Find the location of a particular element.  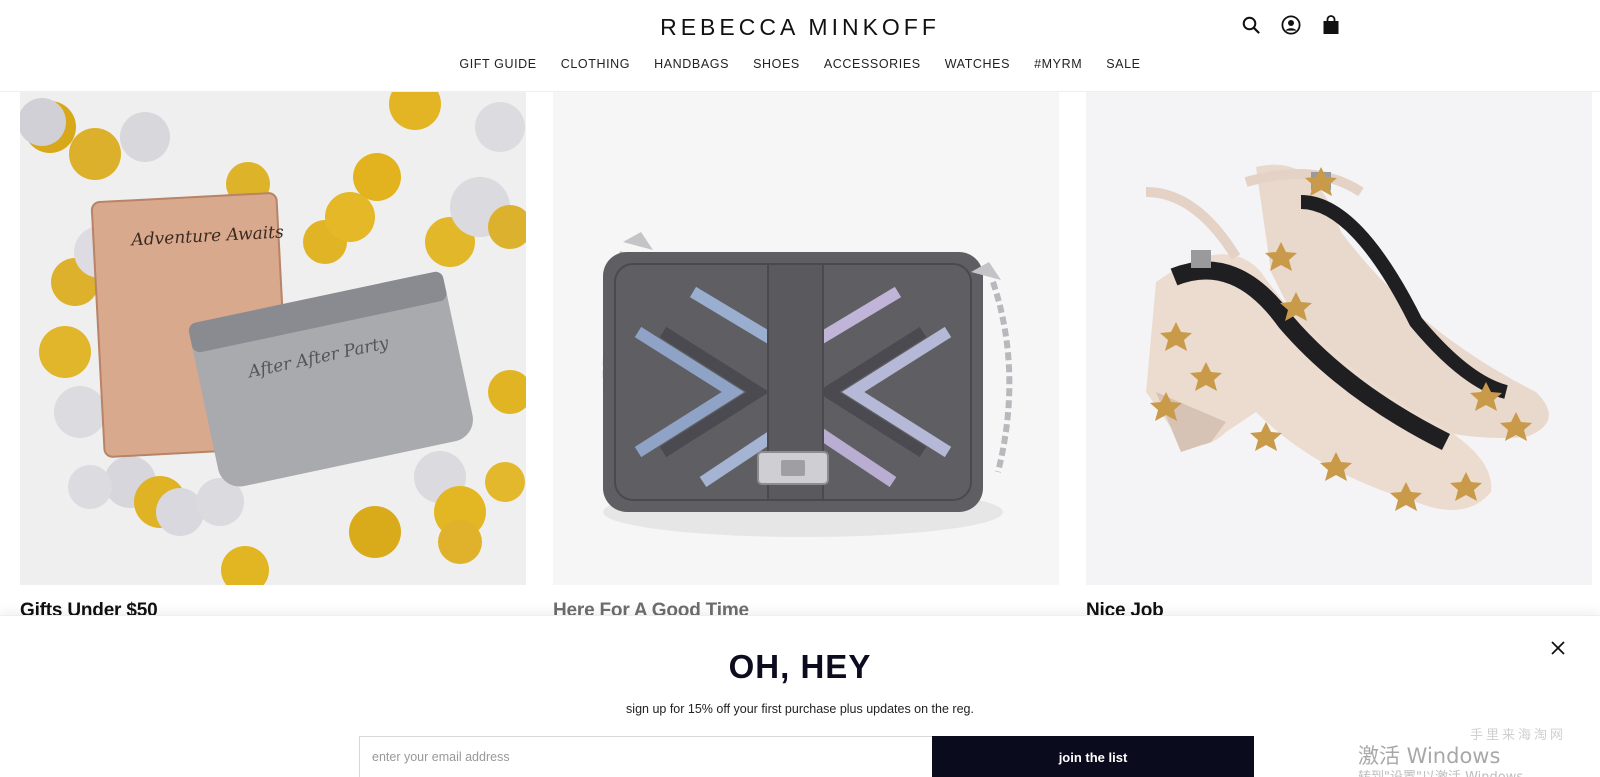

nav-item-accessories: ACCESSORIES is located at coordinates (872, 64).